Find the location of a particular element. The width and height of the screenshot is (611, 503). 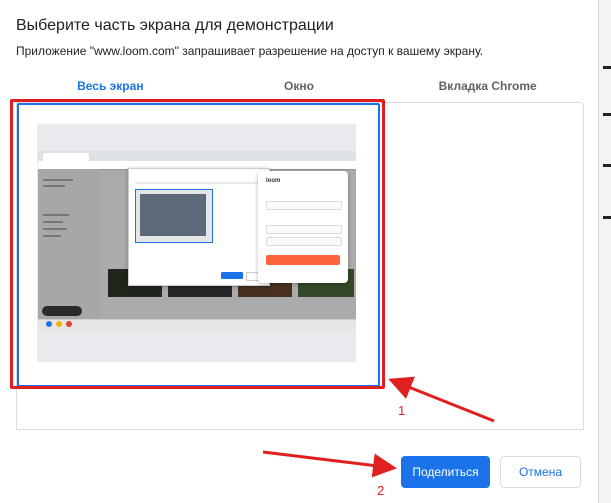

annotation-number-2: 2 is located at coordinates (381, 490).